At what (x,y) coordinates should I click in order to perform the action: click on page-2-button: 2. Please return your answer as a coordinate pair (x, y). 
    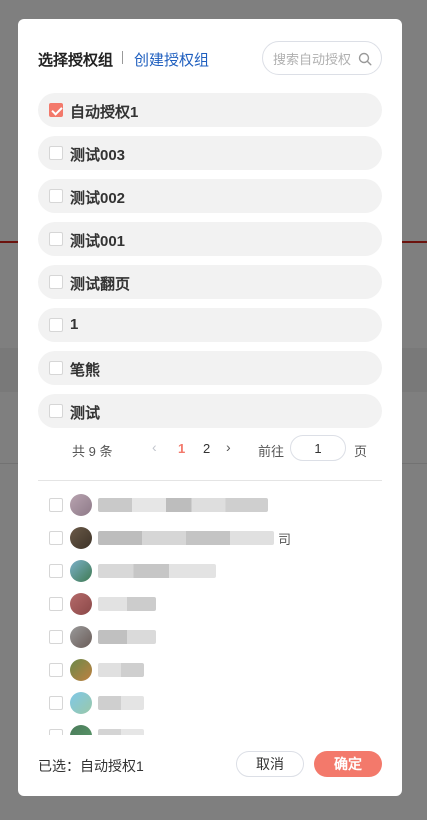
    Looking at the image, I should click on (206, 448).